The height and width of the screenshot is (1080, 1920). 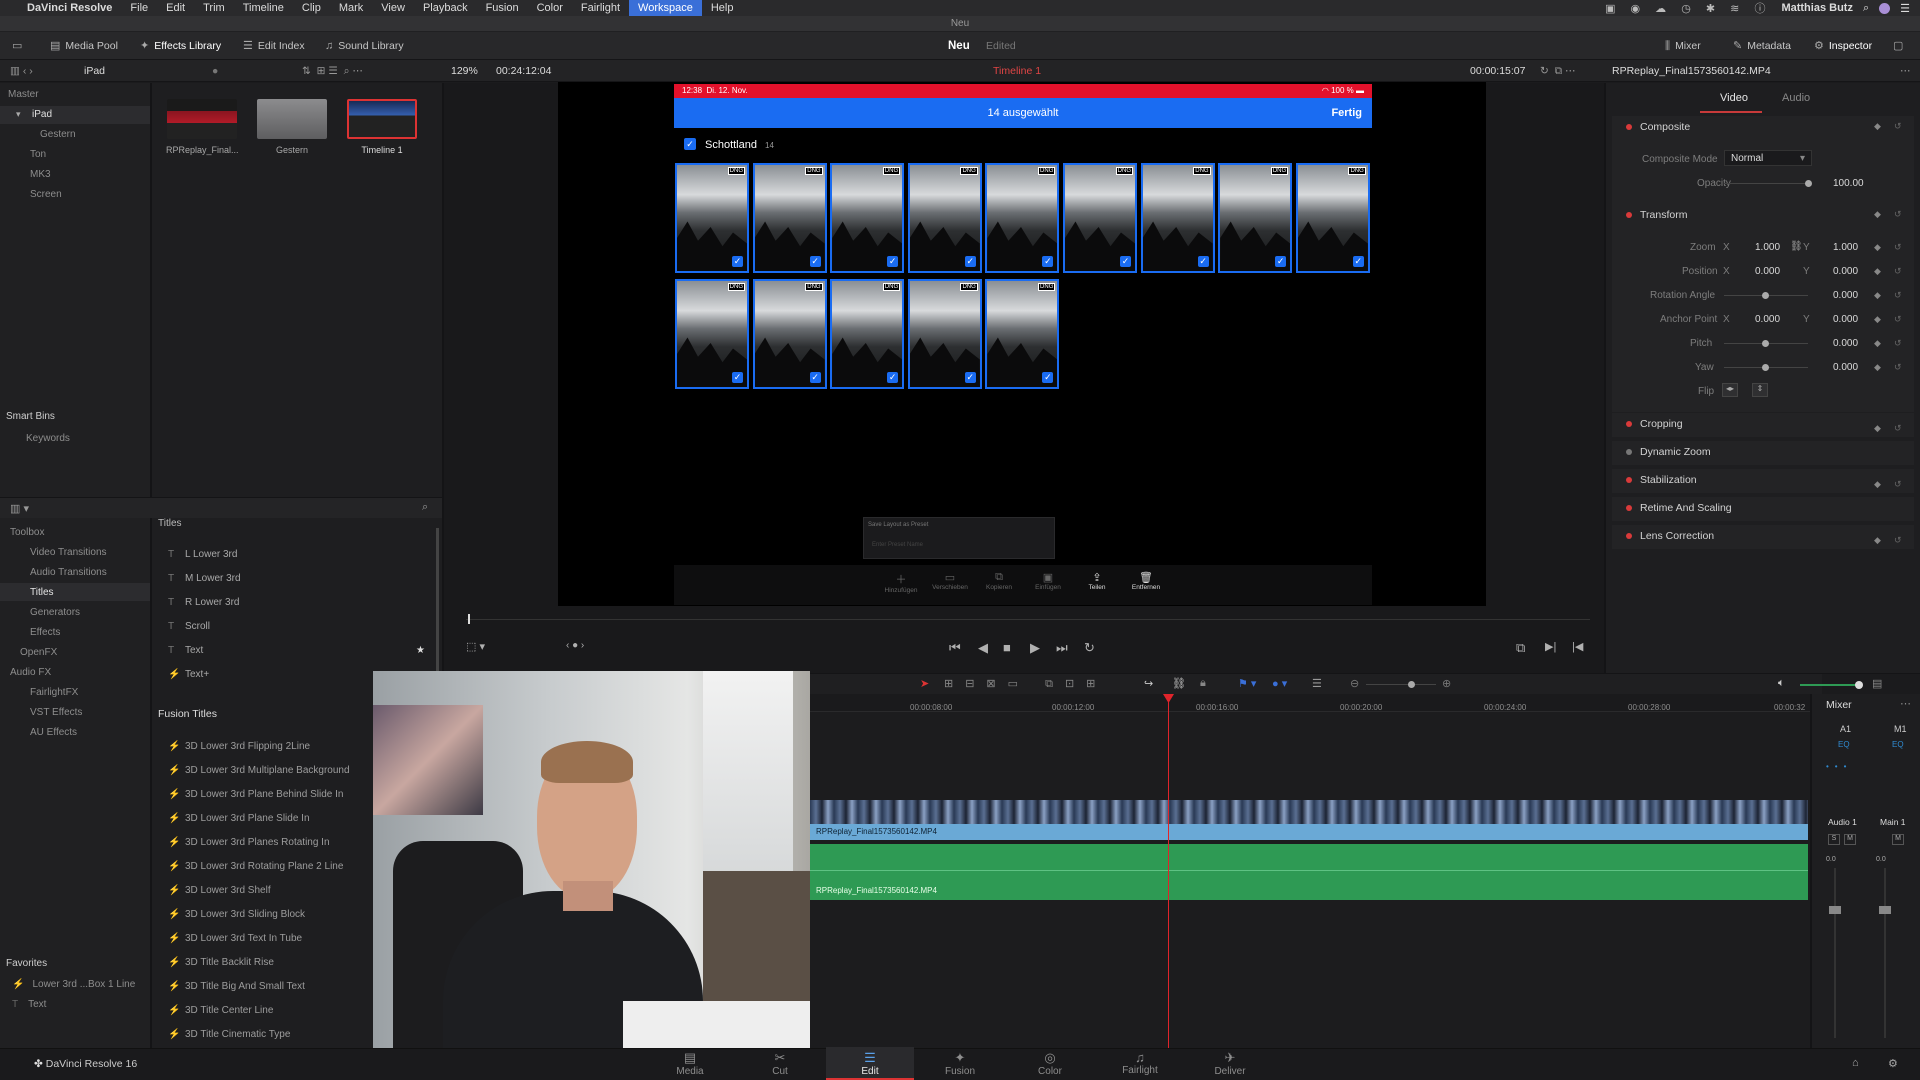 I want to click on main1-fader, so click(x=1885, y=910).